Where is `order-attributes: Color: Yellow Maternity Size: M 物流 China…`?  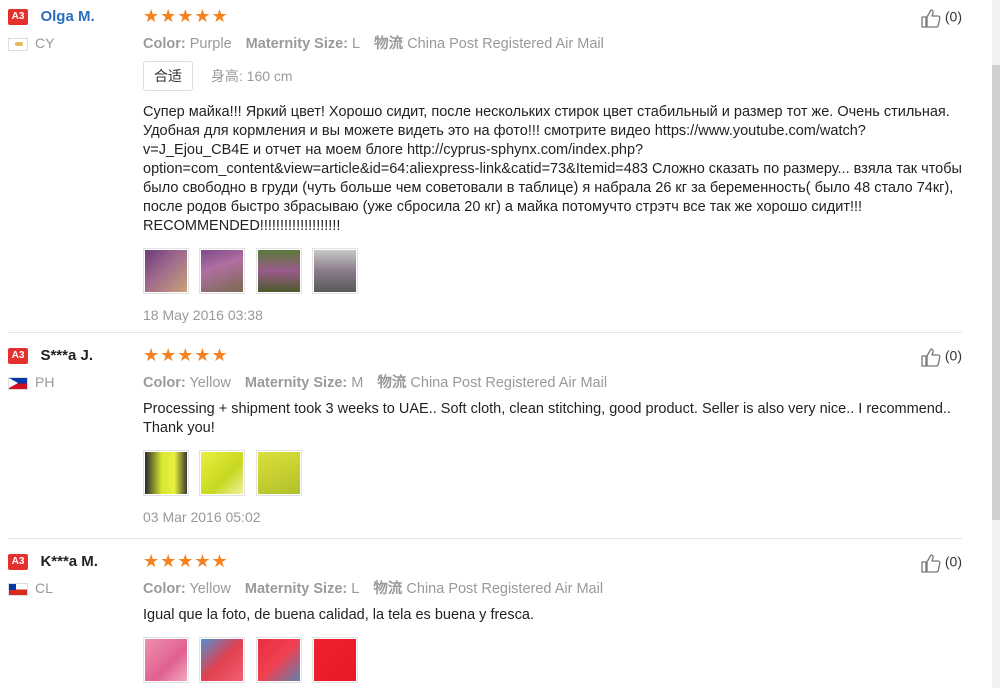 order-attributes: Color: Yellow Maternity Size: M 物流 China… is located at coordinates (558, 381).